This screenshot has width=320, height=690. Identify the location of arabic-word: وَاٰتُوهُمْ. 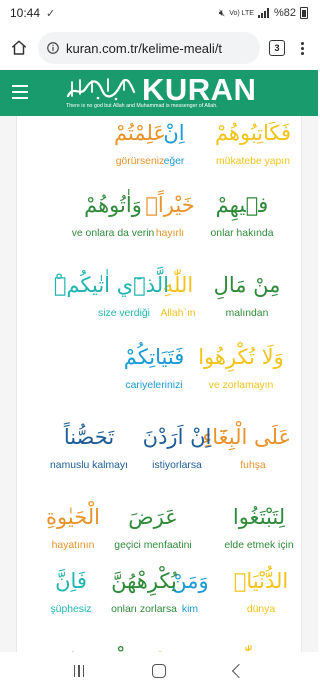
(113, 205).